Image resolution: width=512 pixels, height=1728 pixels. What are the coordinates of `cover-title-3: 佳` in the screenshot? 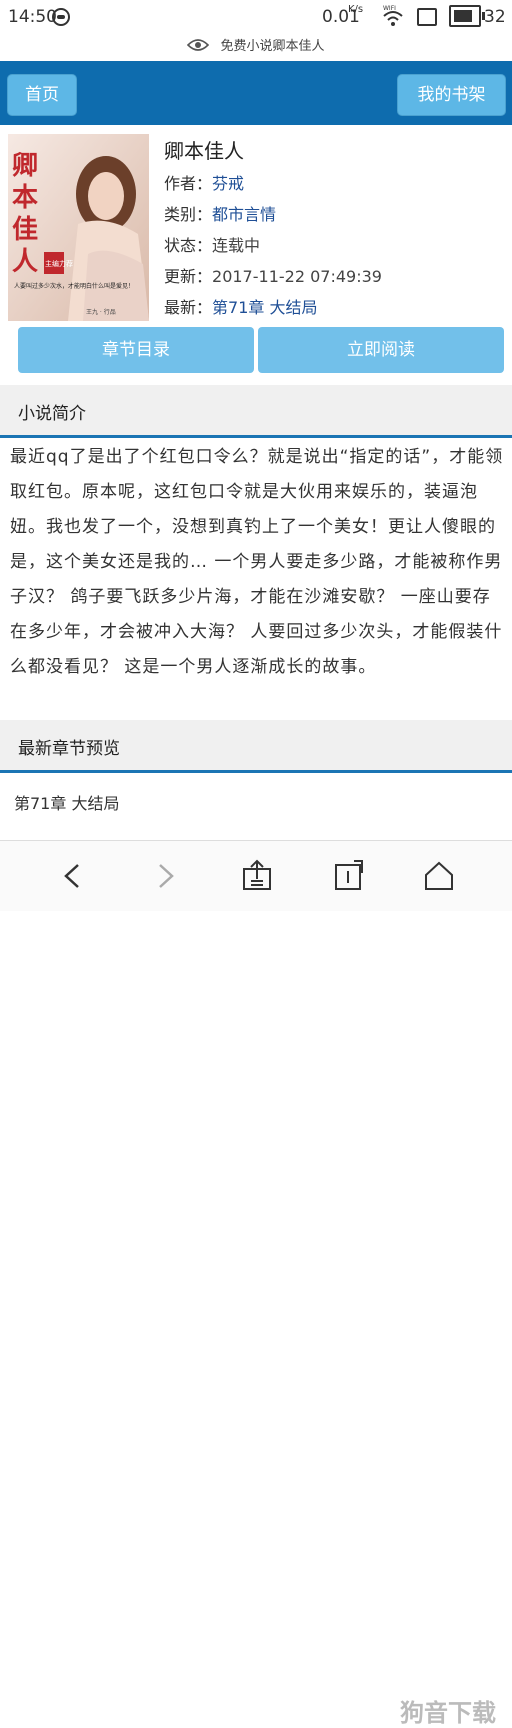 It's located at (25, 230).